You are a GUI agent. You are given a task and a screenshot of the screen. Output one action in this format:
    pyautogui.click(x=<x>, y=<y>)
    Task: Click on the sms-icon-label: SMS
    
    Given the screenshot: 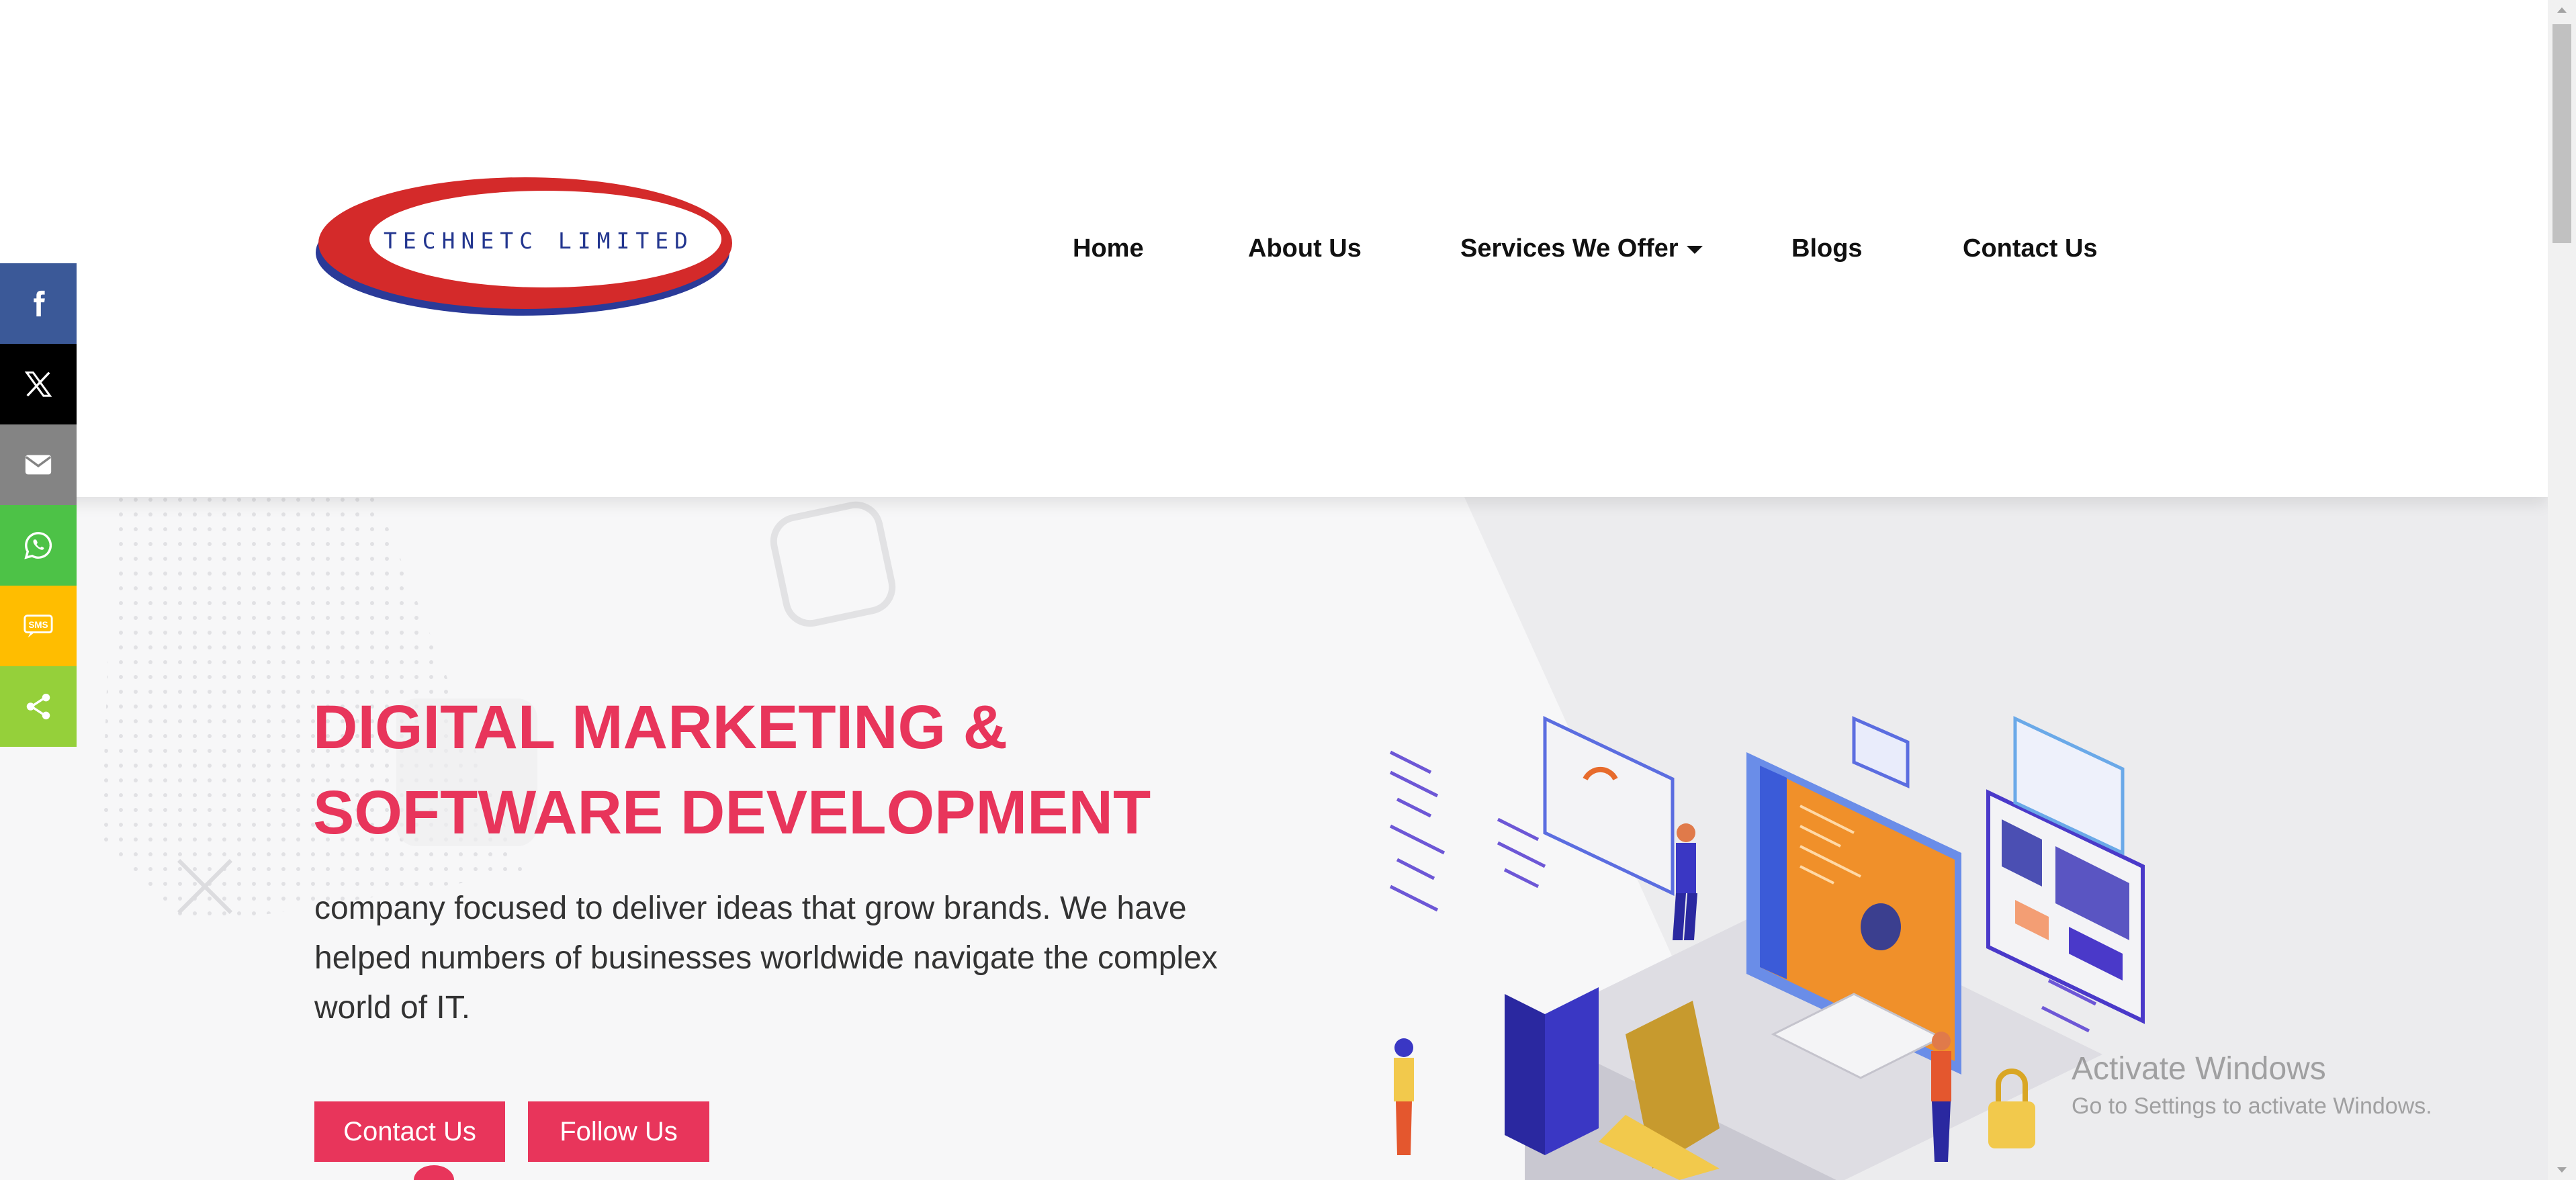 What is the action you would take?
    pyautogui.click(x=38, y=625)
    